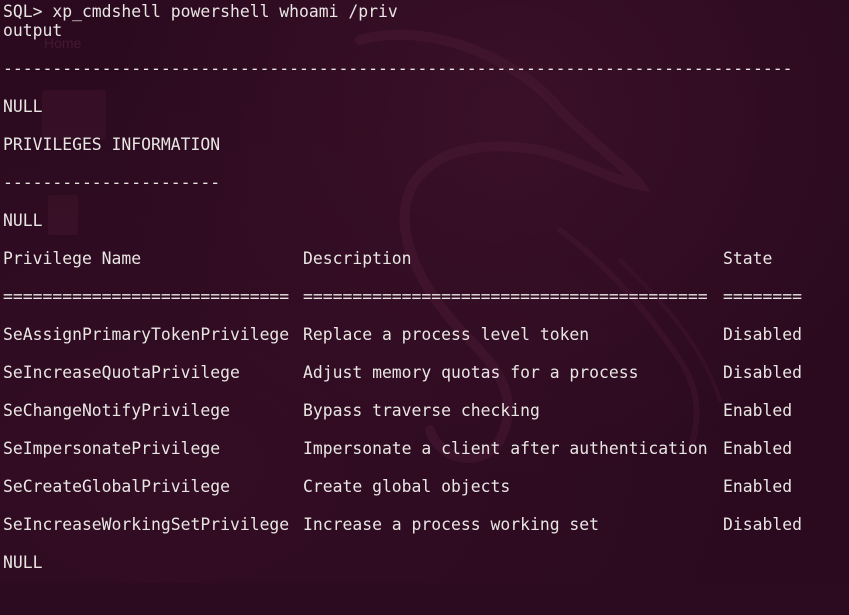 Image resolution: width=849 pixels, height=615 pixels. Describe the element at coordinates (116, 410) in the screenshot. I see `privilege-name: SeChangeNotifyPrivilege` at that location.